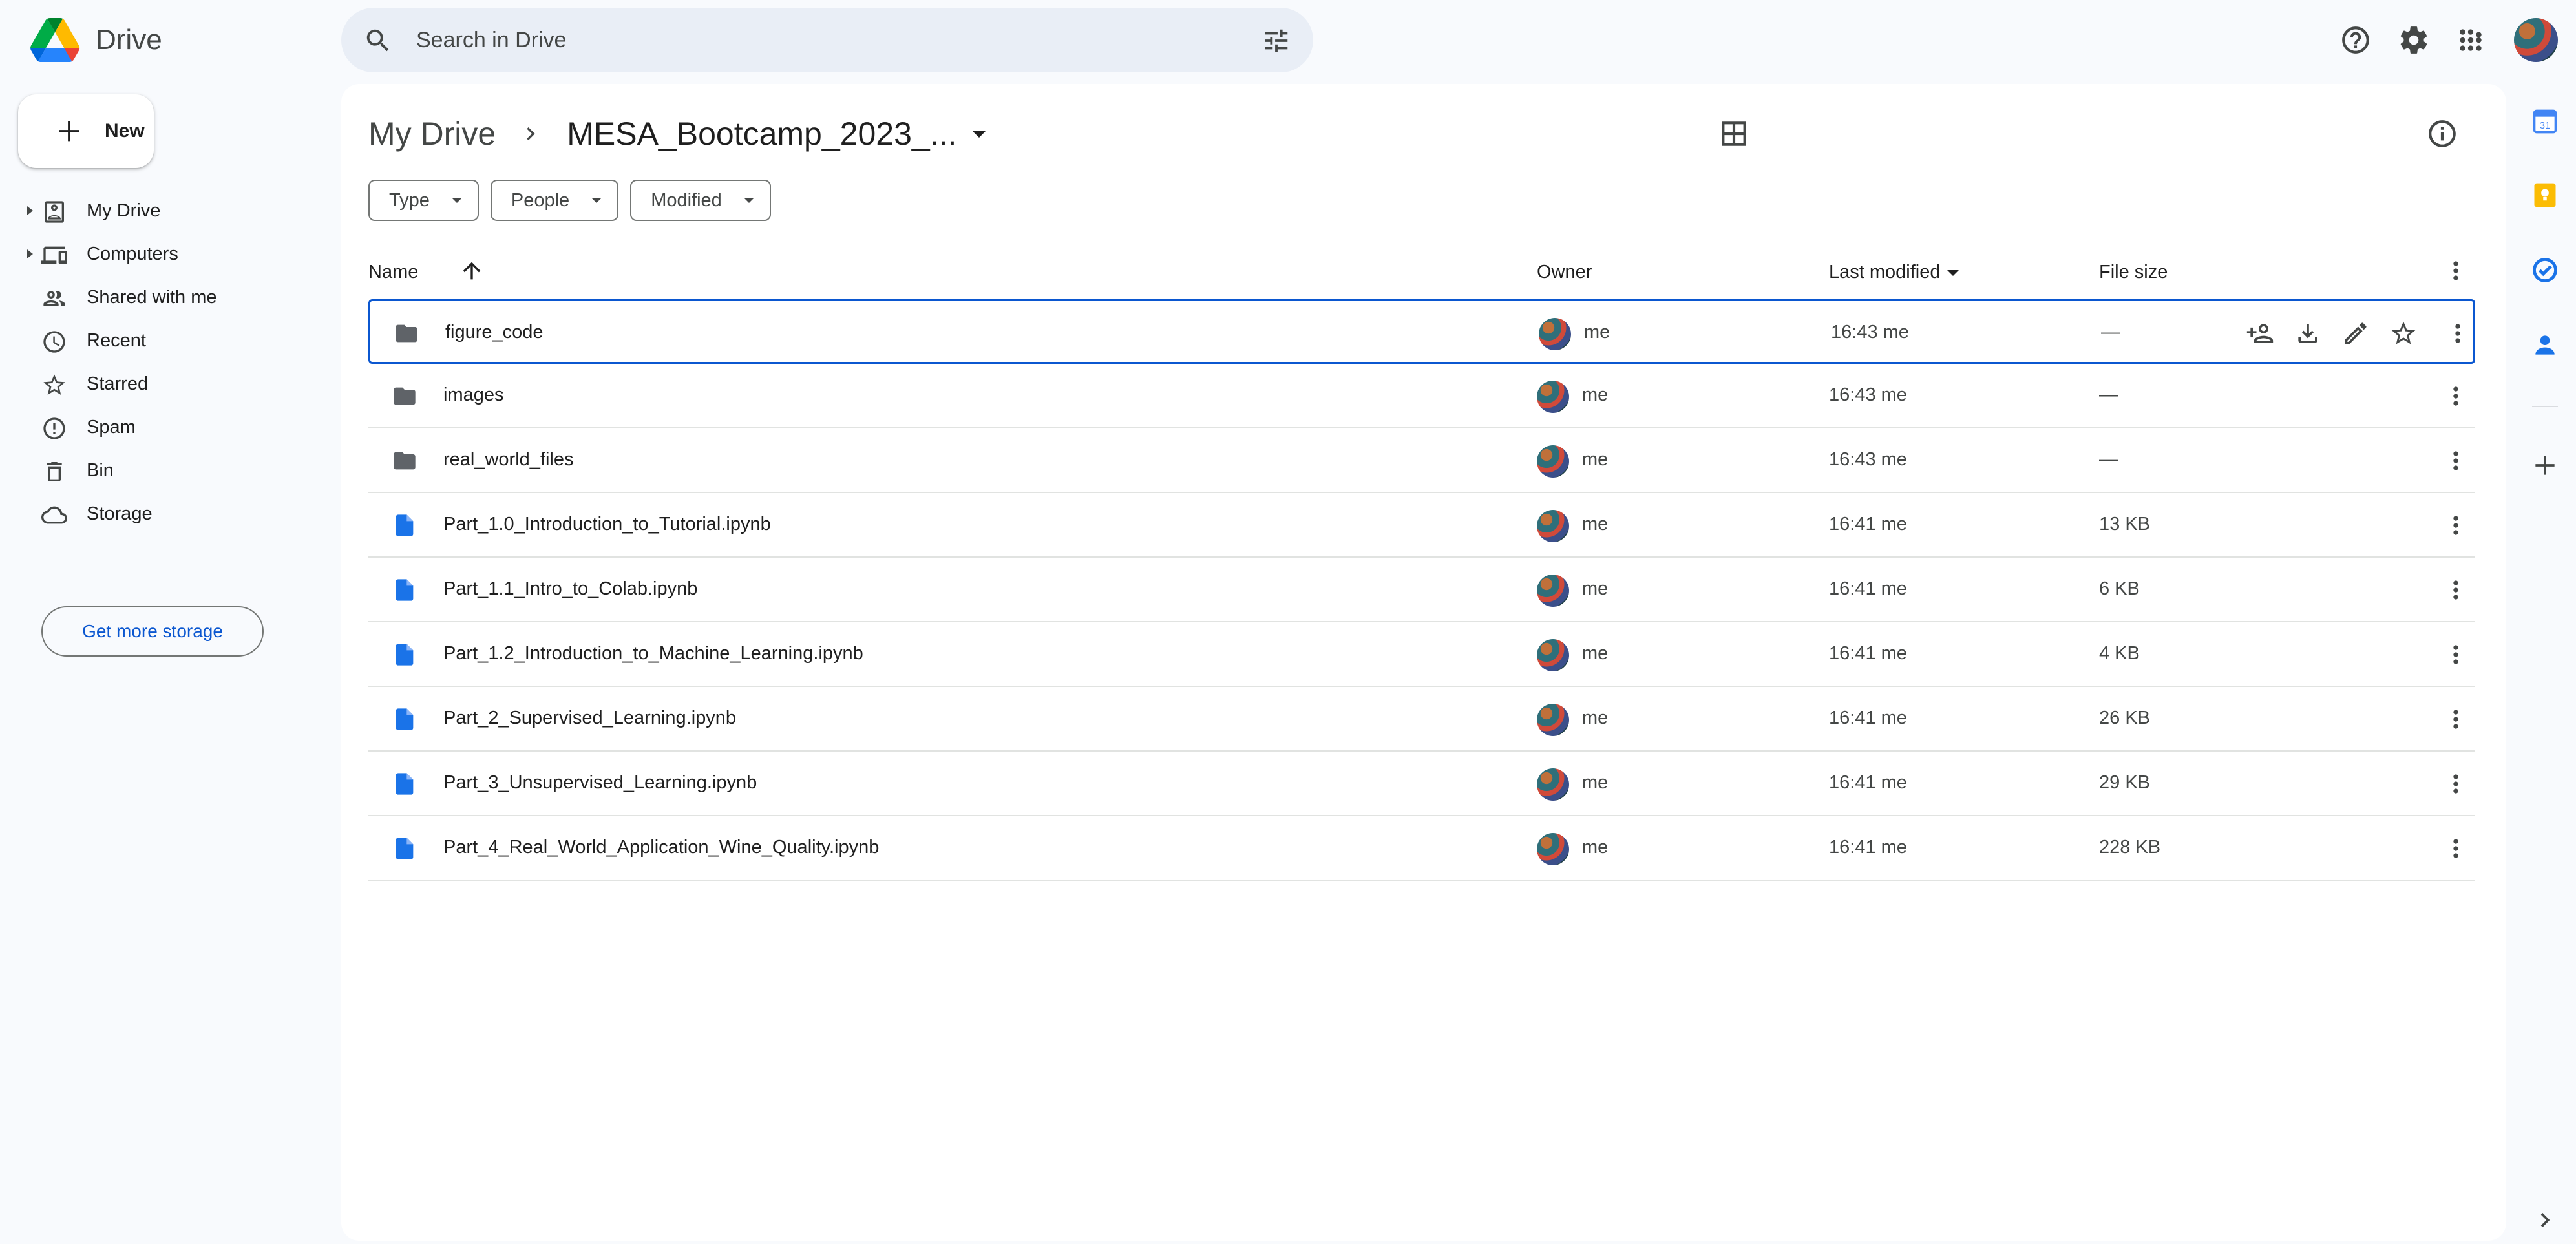 This screenshot has height=1244, width=2576. I want to click on add-addon-plus-icon, so click(2545, 466).